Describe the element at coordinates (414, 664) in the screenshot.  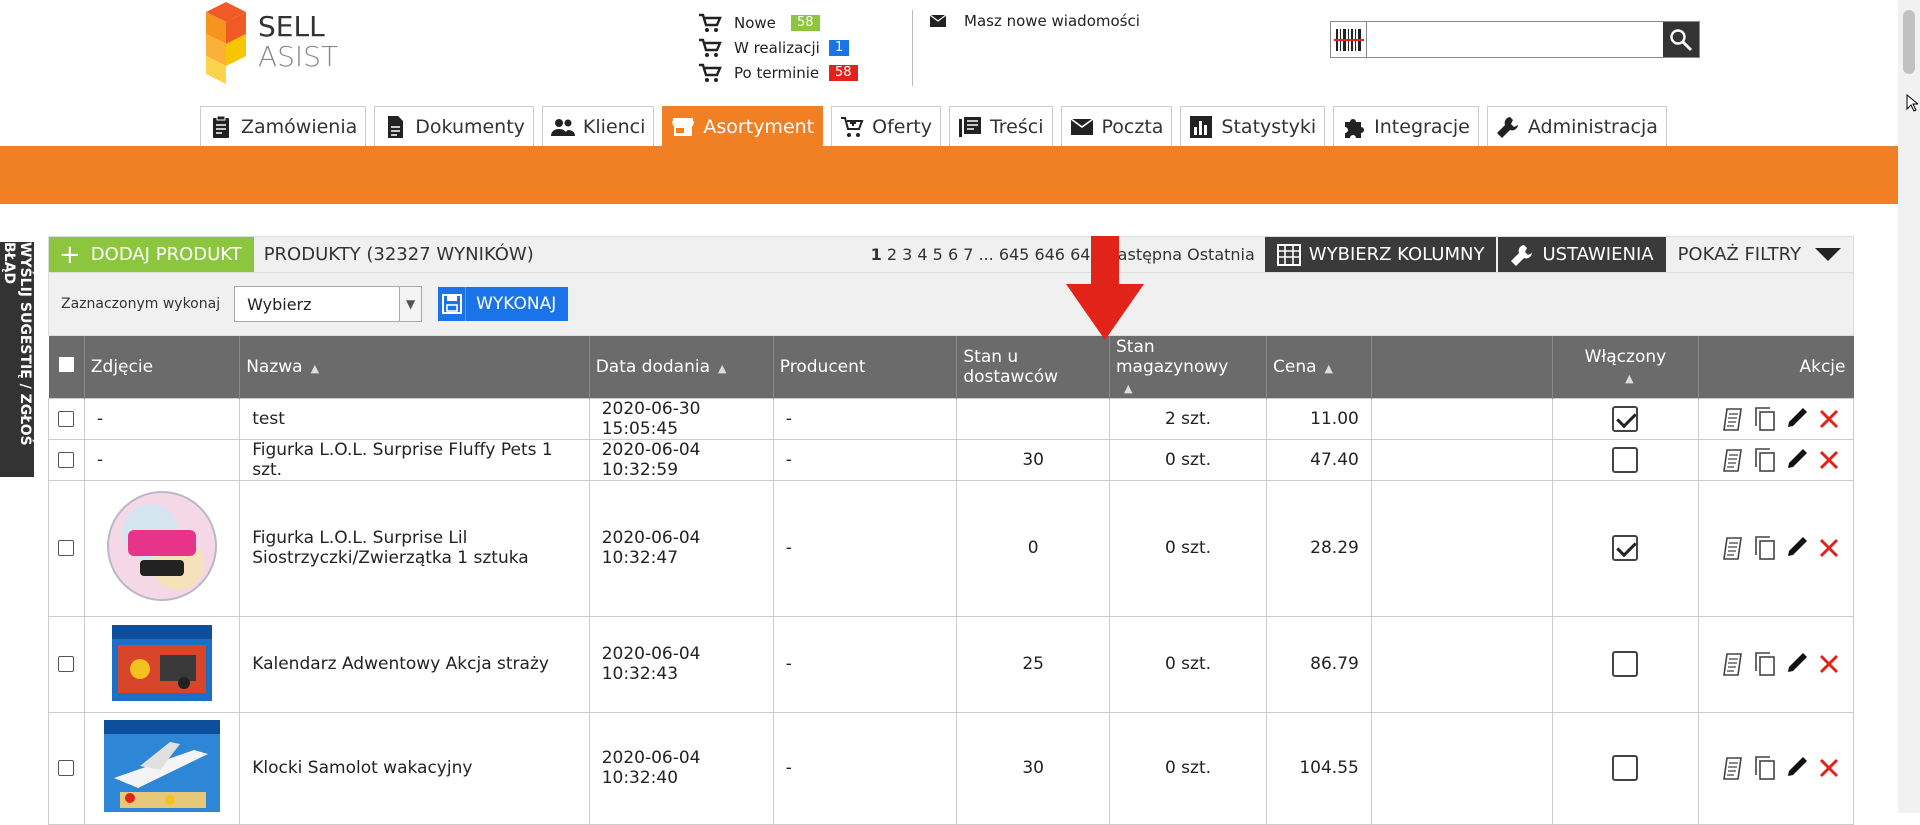
I see `row-name: Kalendarz Adwentowy Akcja straży` at that location.